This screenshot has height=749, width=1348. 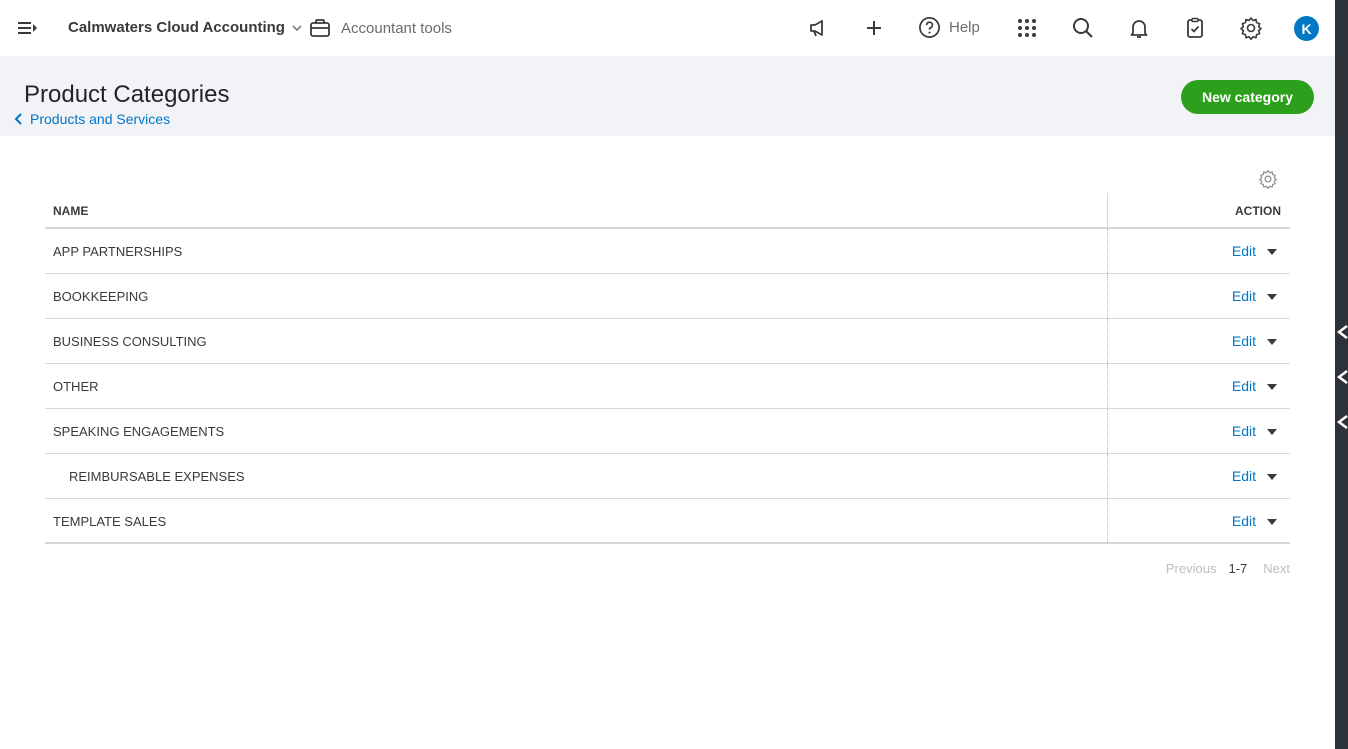 I want to click on question-circle-icon, so click(x=929, y=27).